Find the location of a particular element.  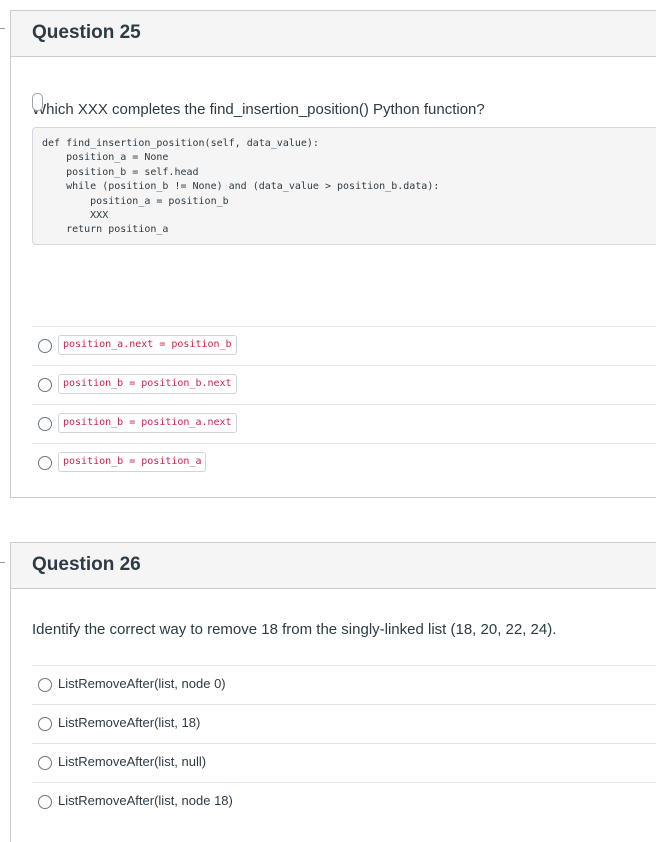

option-label: position_a.next = position_b is located at coordinates (147, 345).